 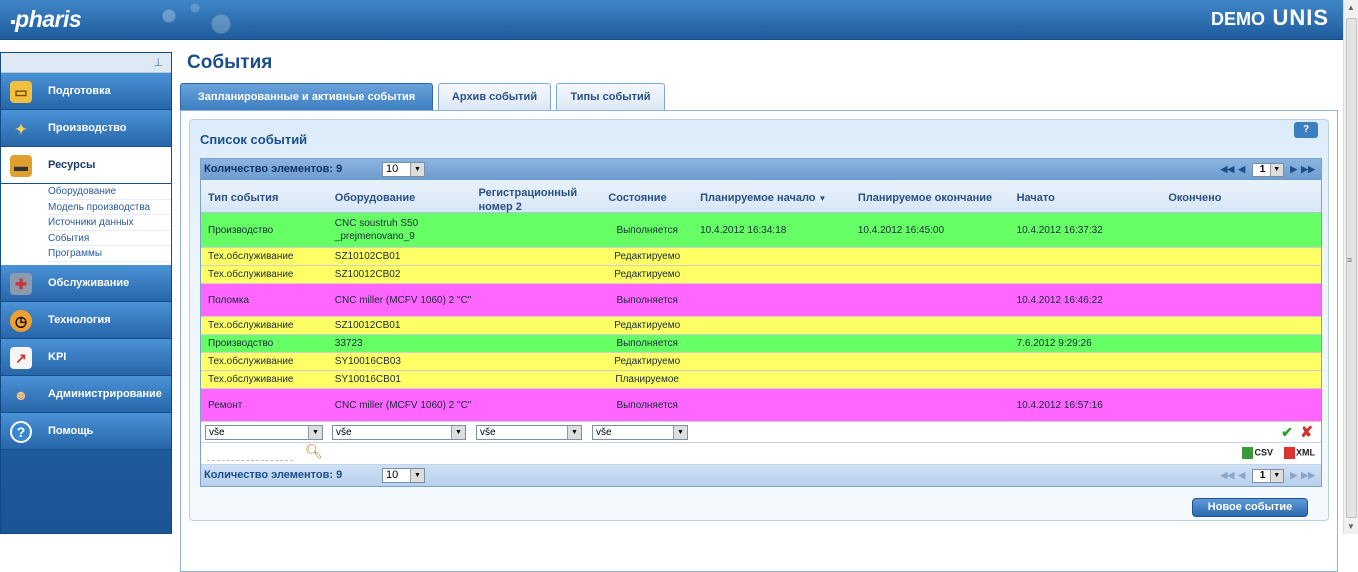 I want to click on cell-state: Выполняется, so click(x=647, y=405).